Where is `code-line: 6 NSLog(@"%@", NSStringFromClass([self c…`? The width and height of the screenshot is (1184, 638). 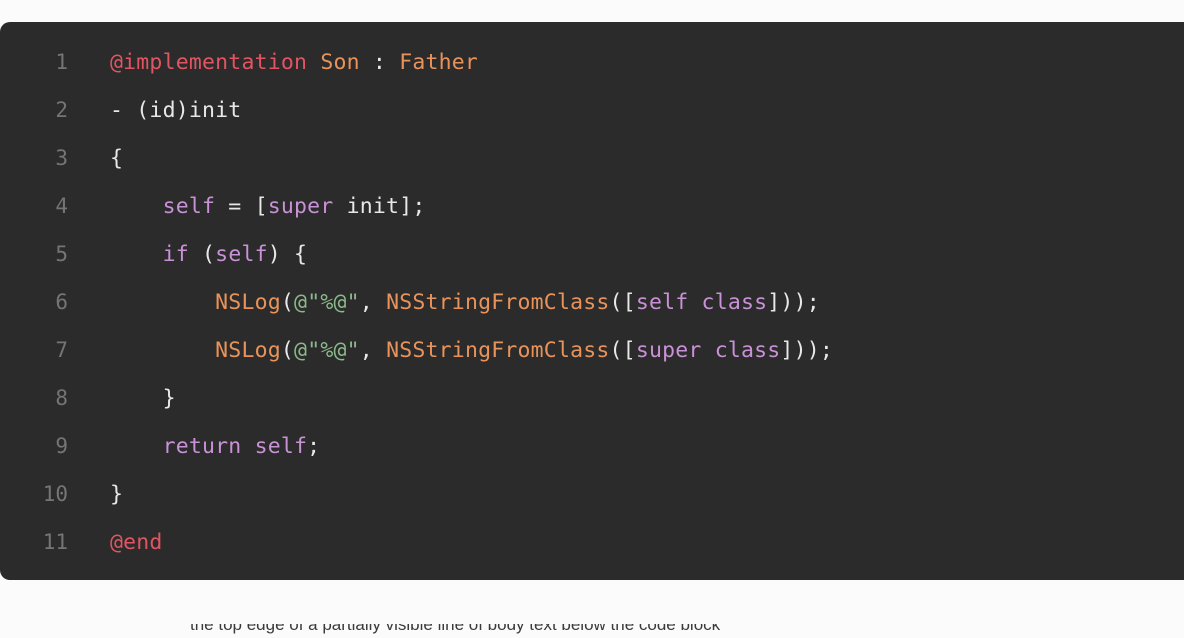 code-line: 6 NSLog(@"%@", NSStringFromClass([self c… is located at coordinates (592, 302).